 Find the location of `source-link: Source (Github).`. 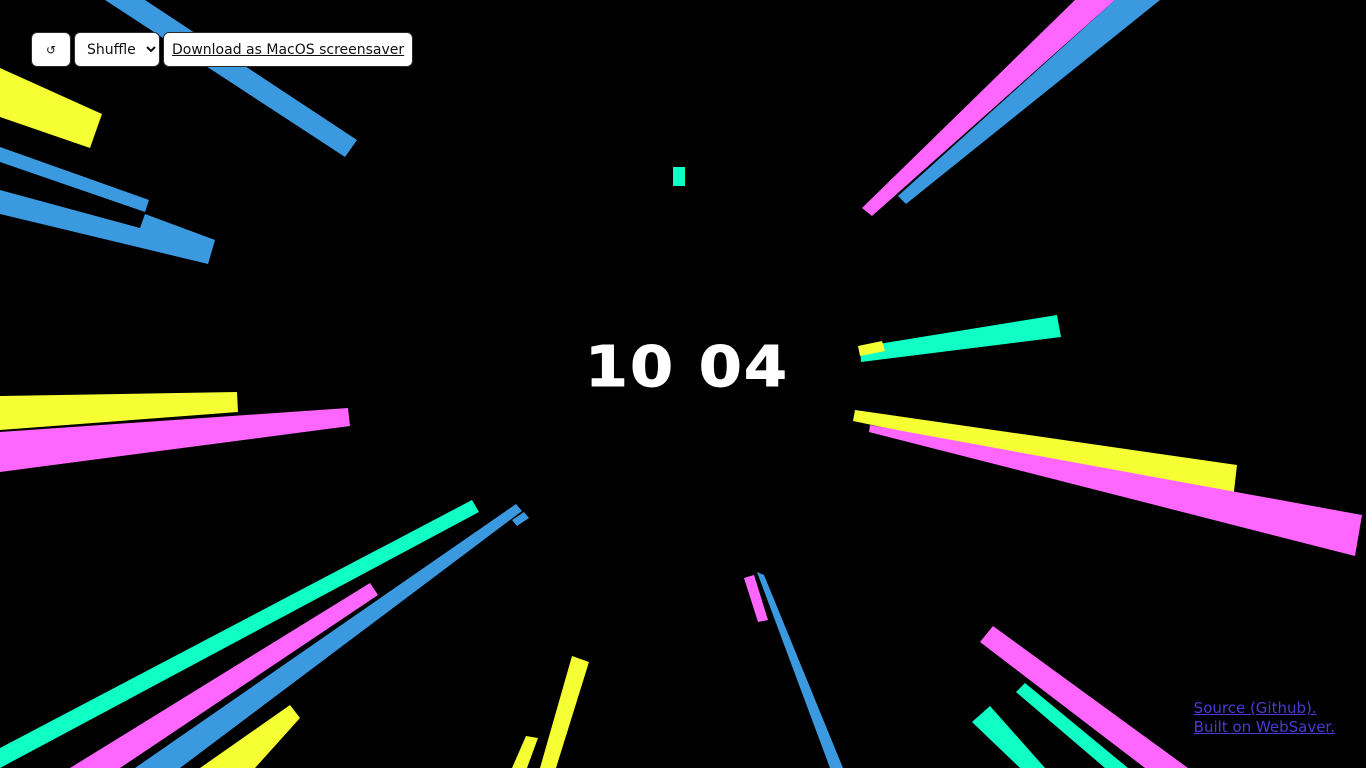

source-link: Source (Github). is located at coordinates (1255, 708).